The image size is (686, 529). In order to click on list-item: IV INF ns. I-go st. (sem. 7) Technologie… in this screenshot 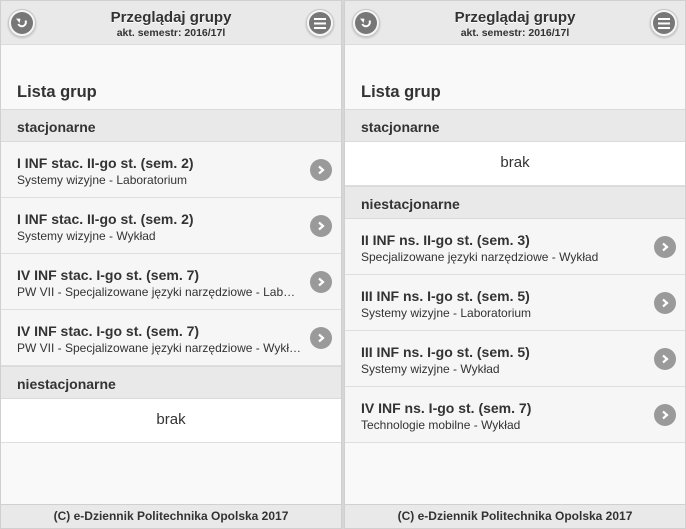, I will do `click(515, 415)`.